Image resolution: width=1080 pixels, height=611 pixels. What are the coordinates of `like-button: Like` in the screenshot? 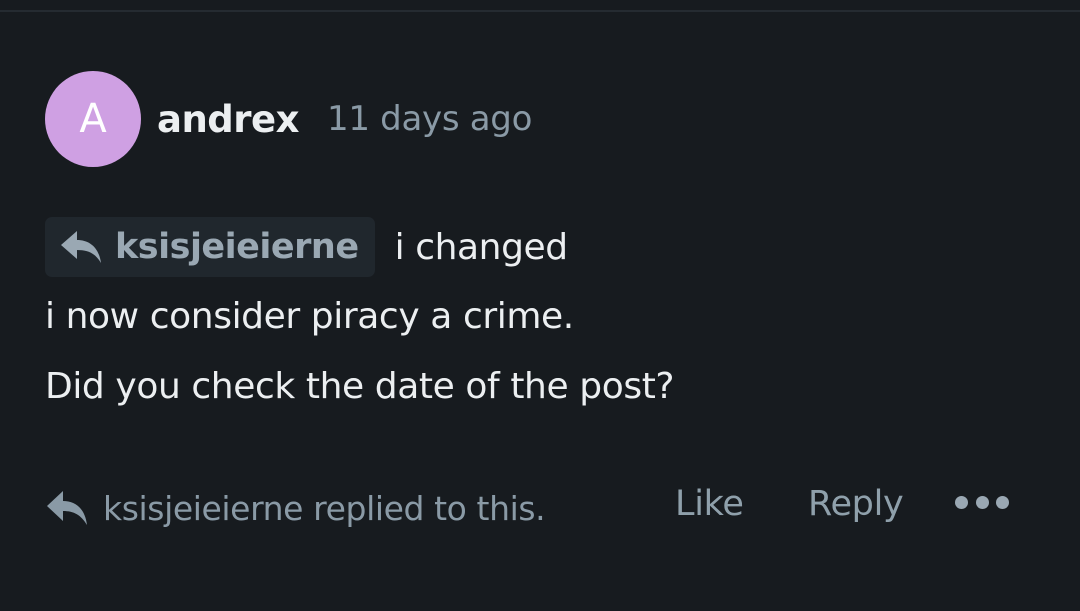 It's located at (709, 504).